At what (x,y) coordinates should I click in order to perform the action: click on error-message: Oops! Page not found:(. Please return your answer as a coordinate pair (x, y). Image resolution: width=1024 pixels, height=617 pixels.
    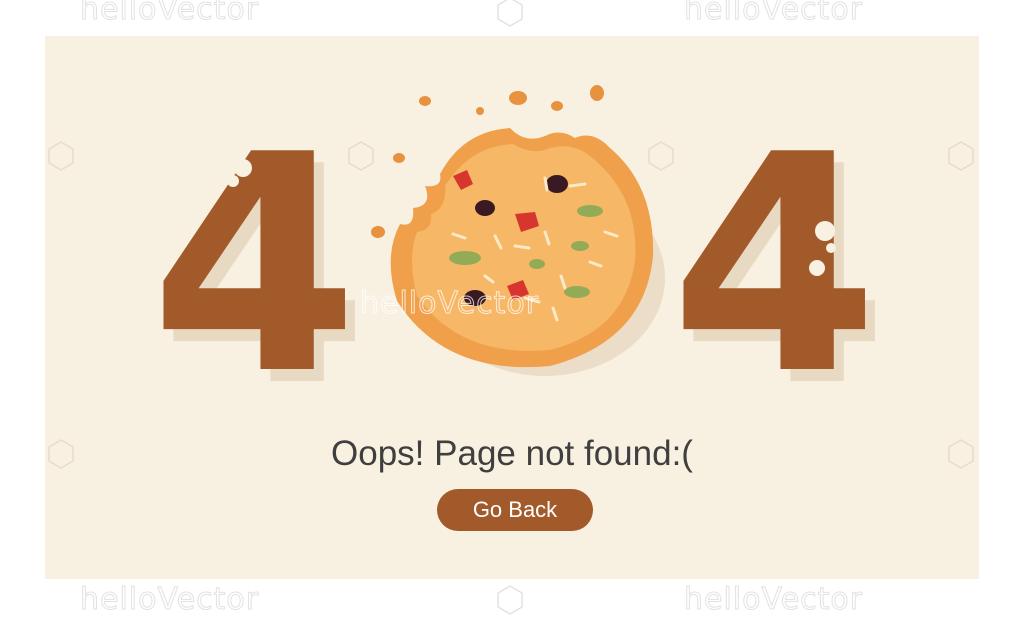
    Looking at the image, I should click on (512, 453).